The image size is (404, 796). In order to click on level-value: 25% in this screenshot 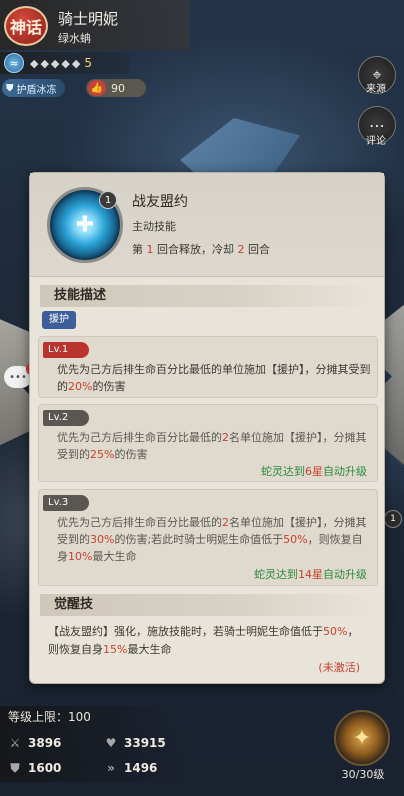, I will do `click(102, 454)`.